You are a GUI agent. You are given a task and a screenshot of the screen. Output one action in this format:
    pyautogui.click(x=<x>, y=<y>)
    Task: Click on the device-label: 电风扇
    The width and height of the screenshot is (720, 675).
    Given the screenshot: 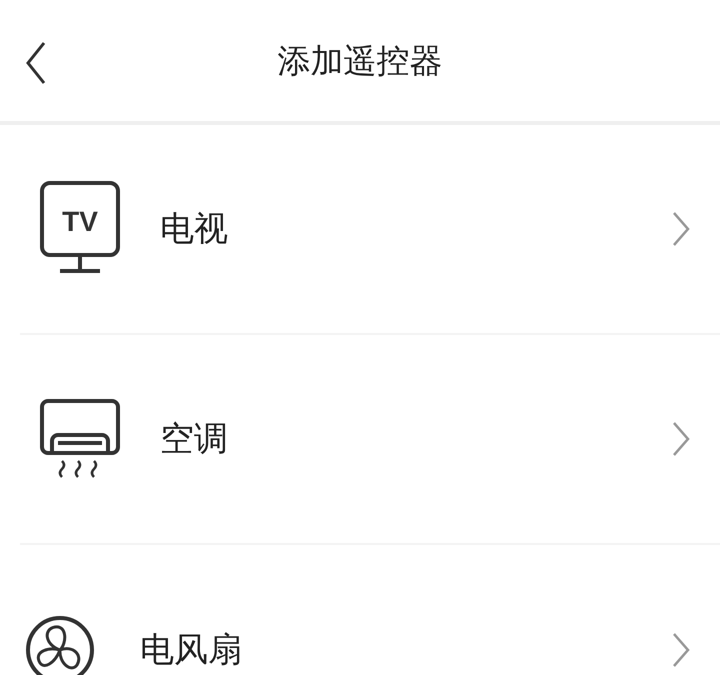 What is the action you would take?
    pyautogui.click(x=191, y=650)
    